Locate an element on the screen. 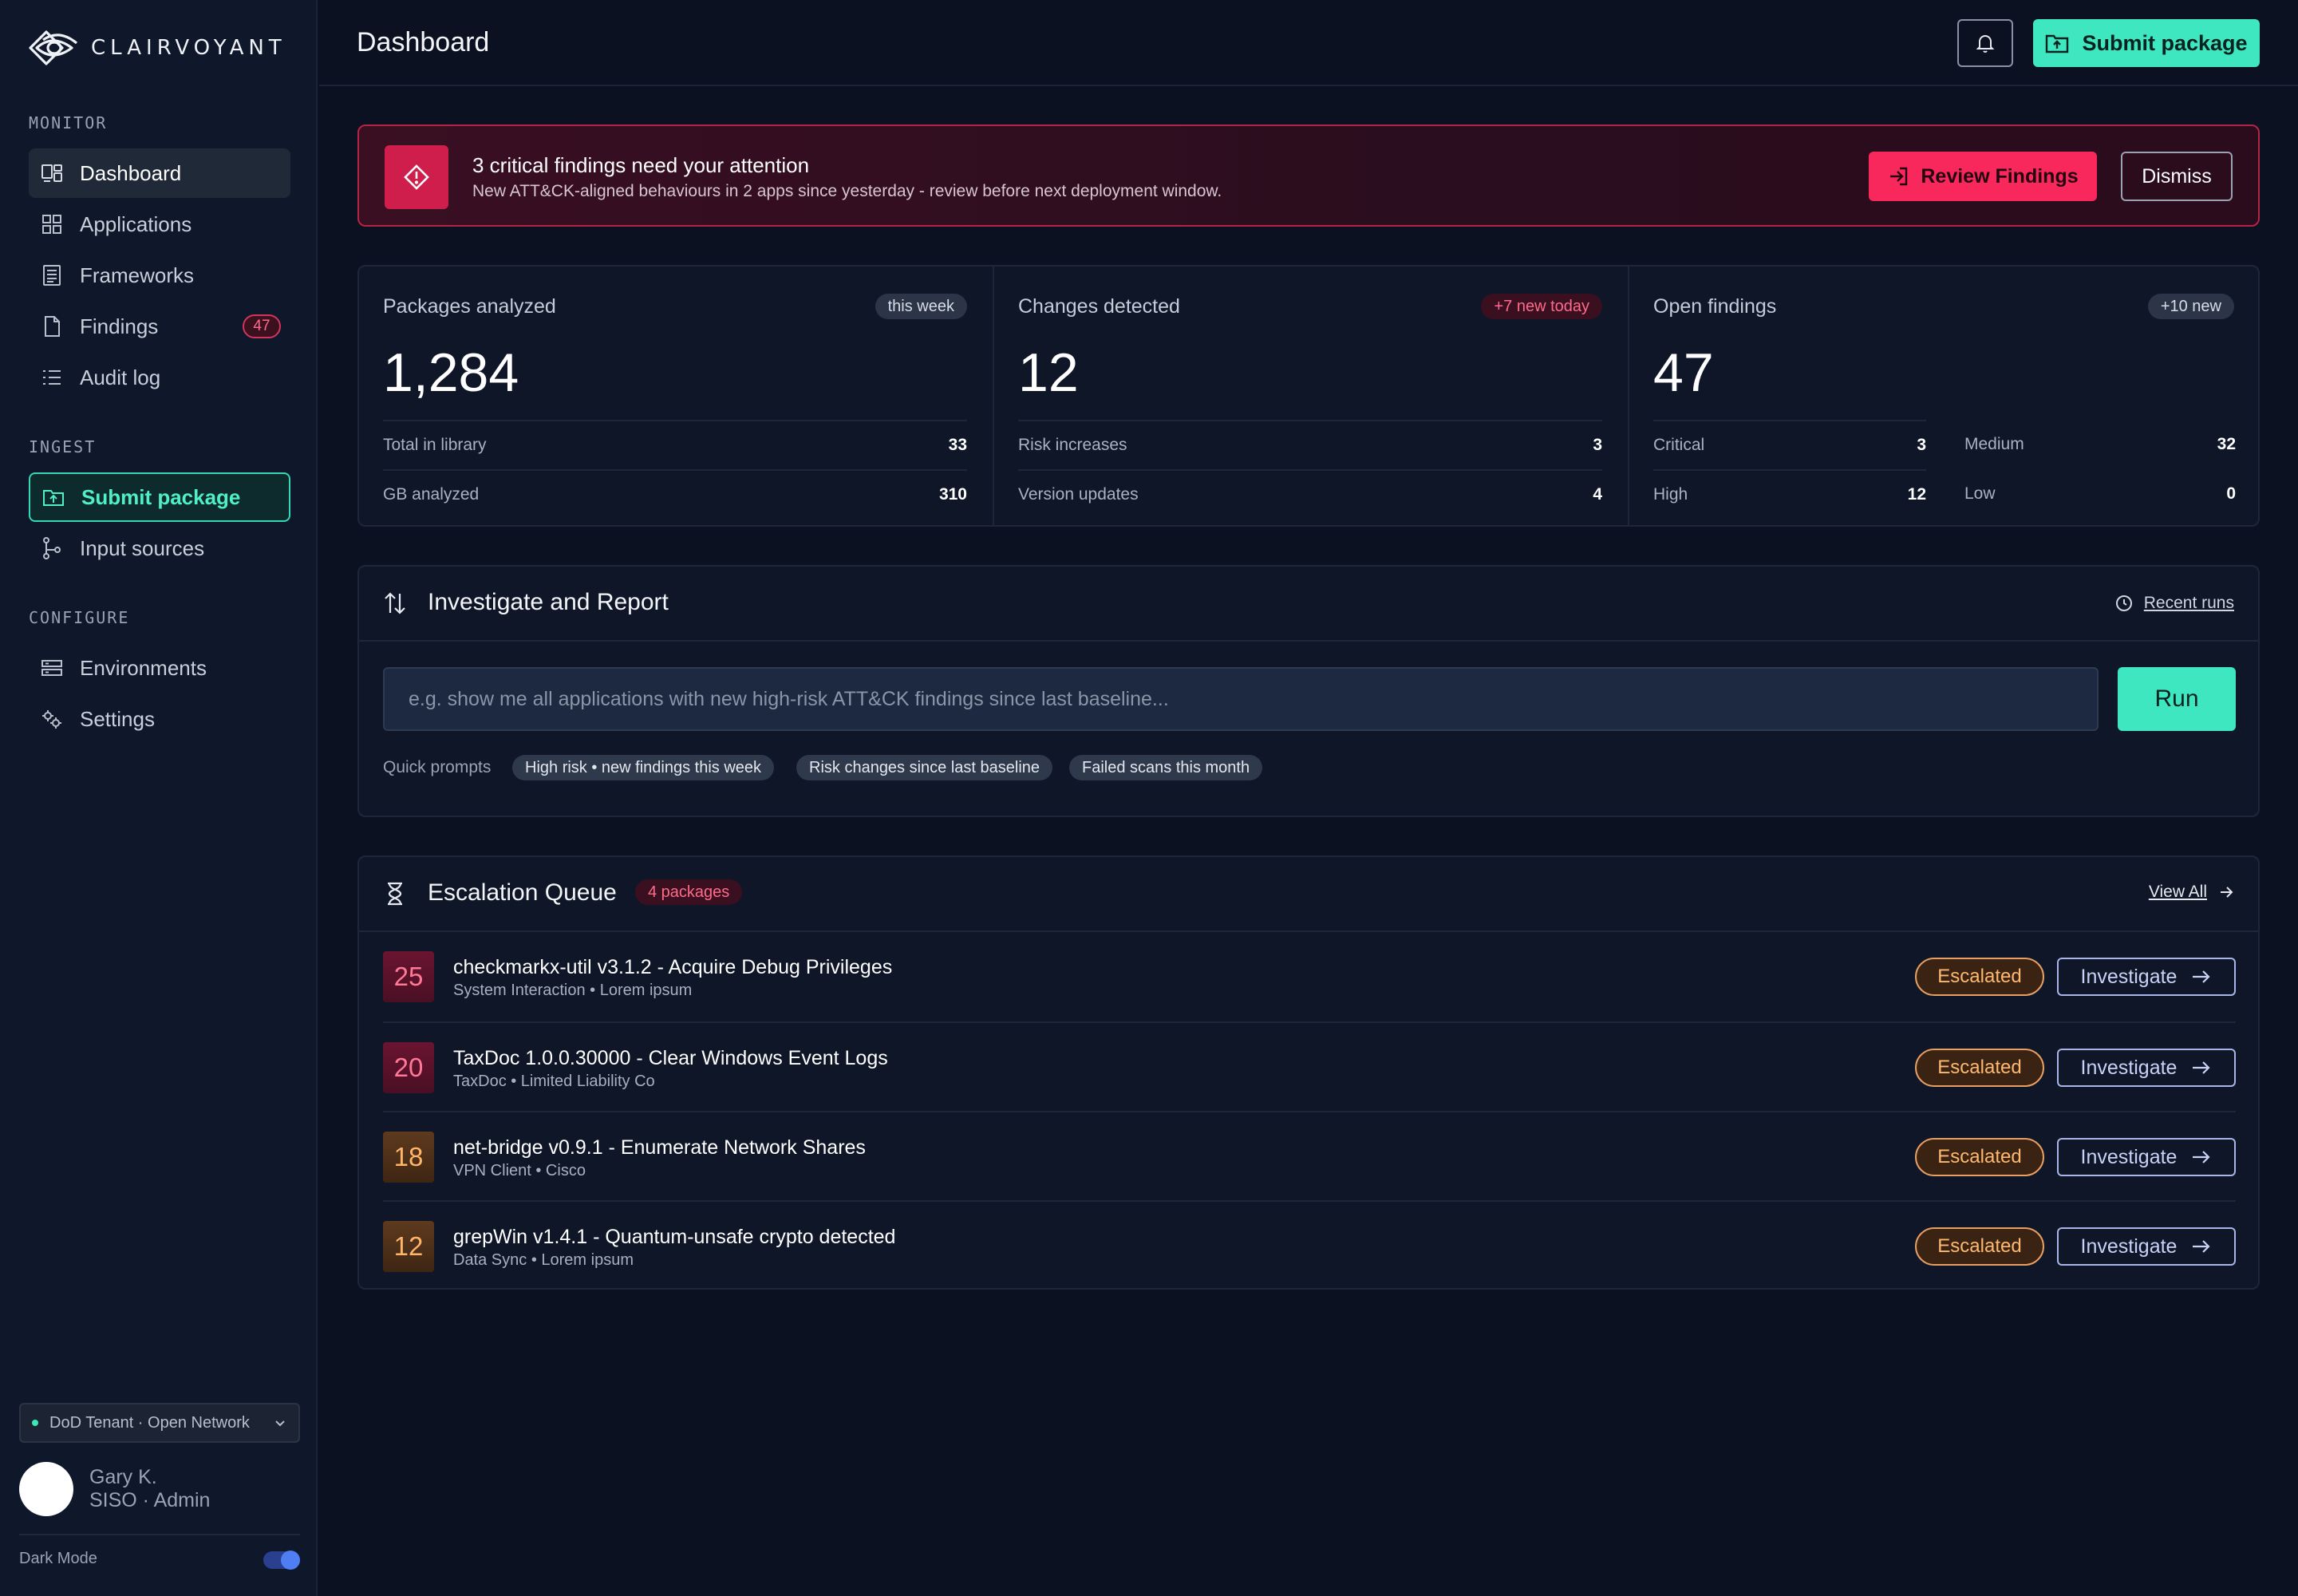 The width and height of the screenshot is (2298, 1596). submit-package-button: Submit package is located at coordinates (2147, 43).